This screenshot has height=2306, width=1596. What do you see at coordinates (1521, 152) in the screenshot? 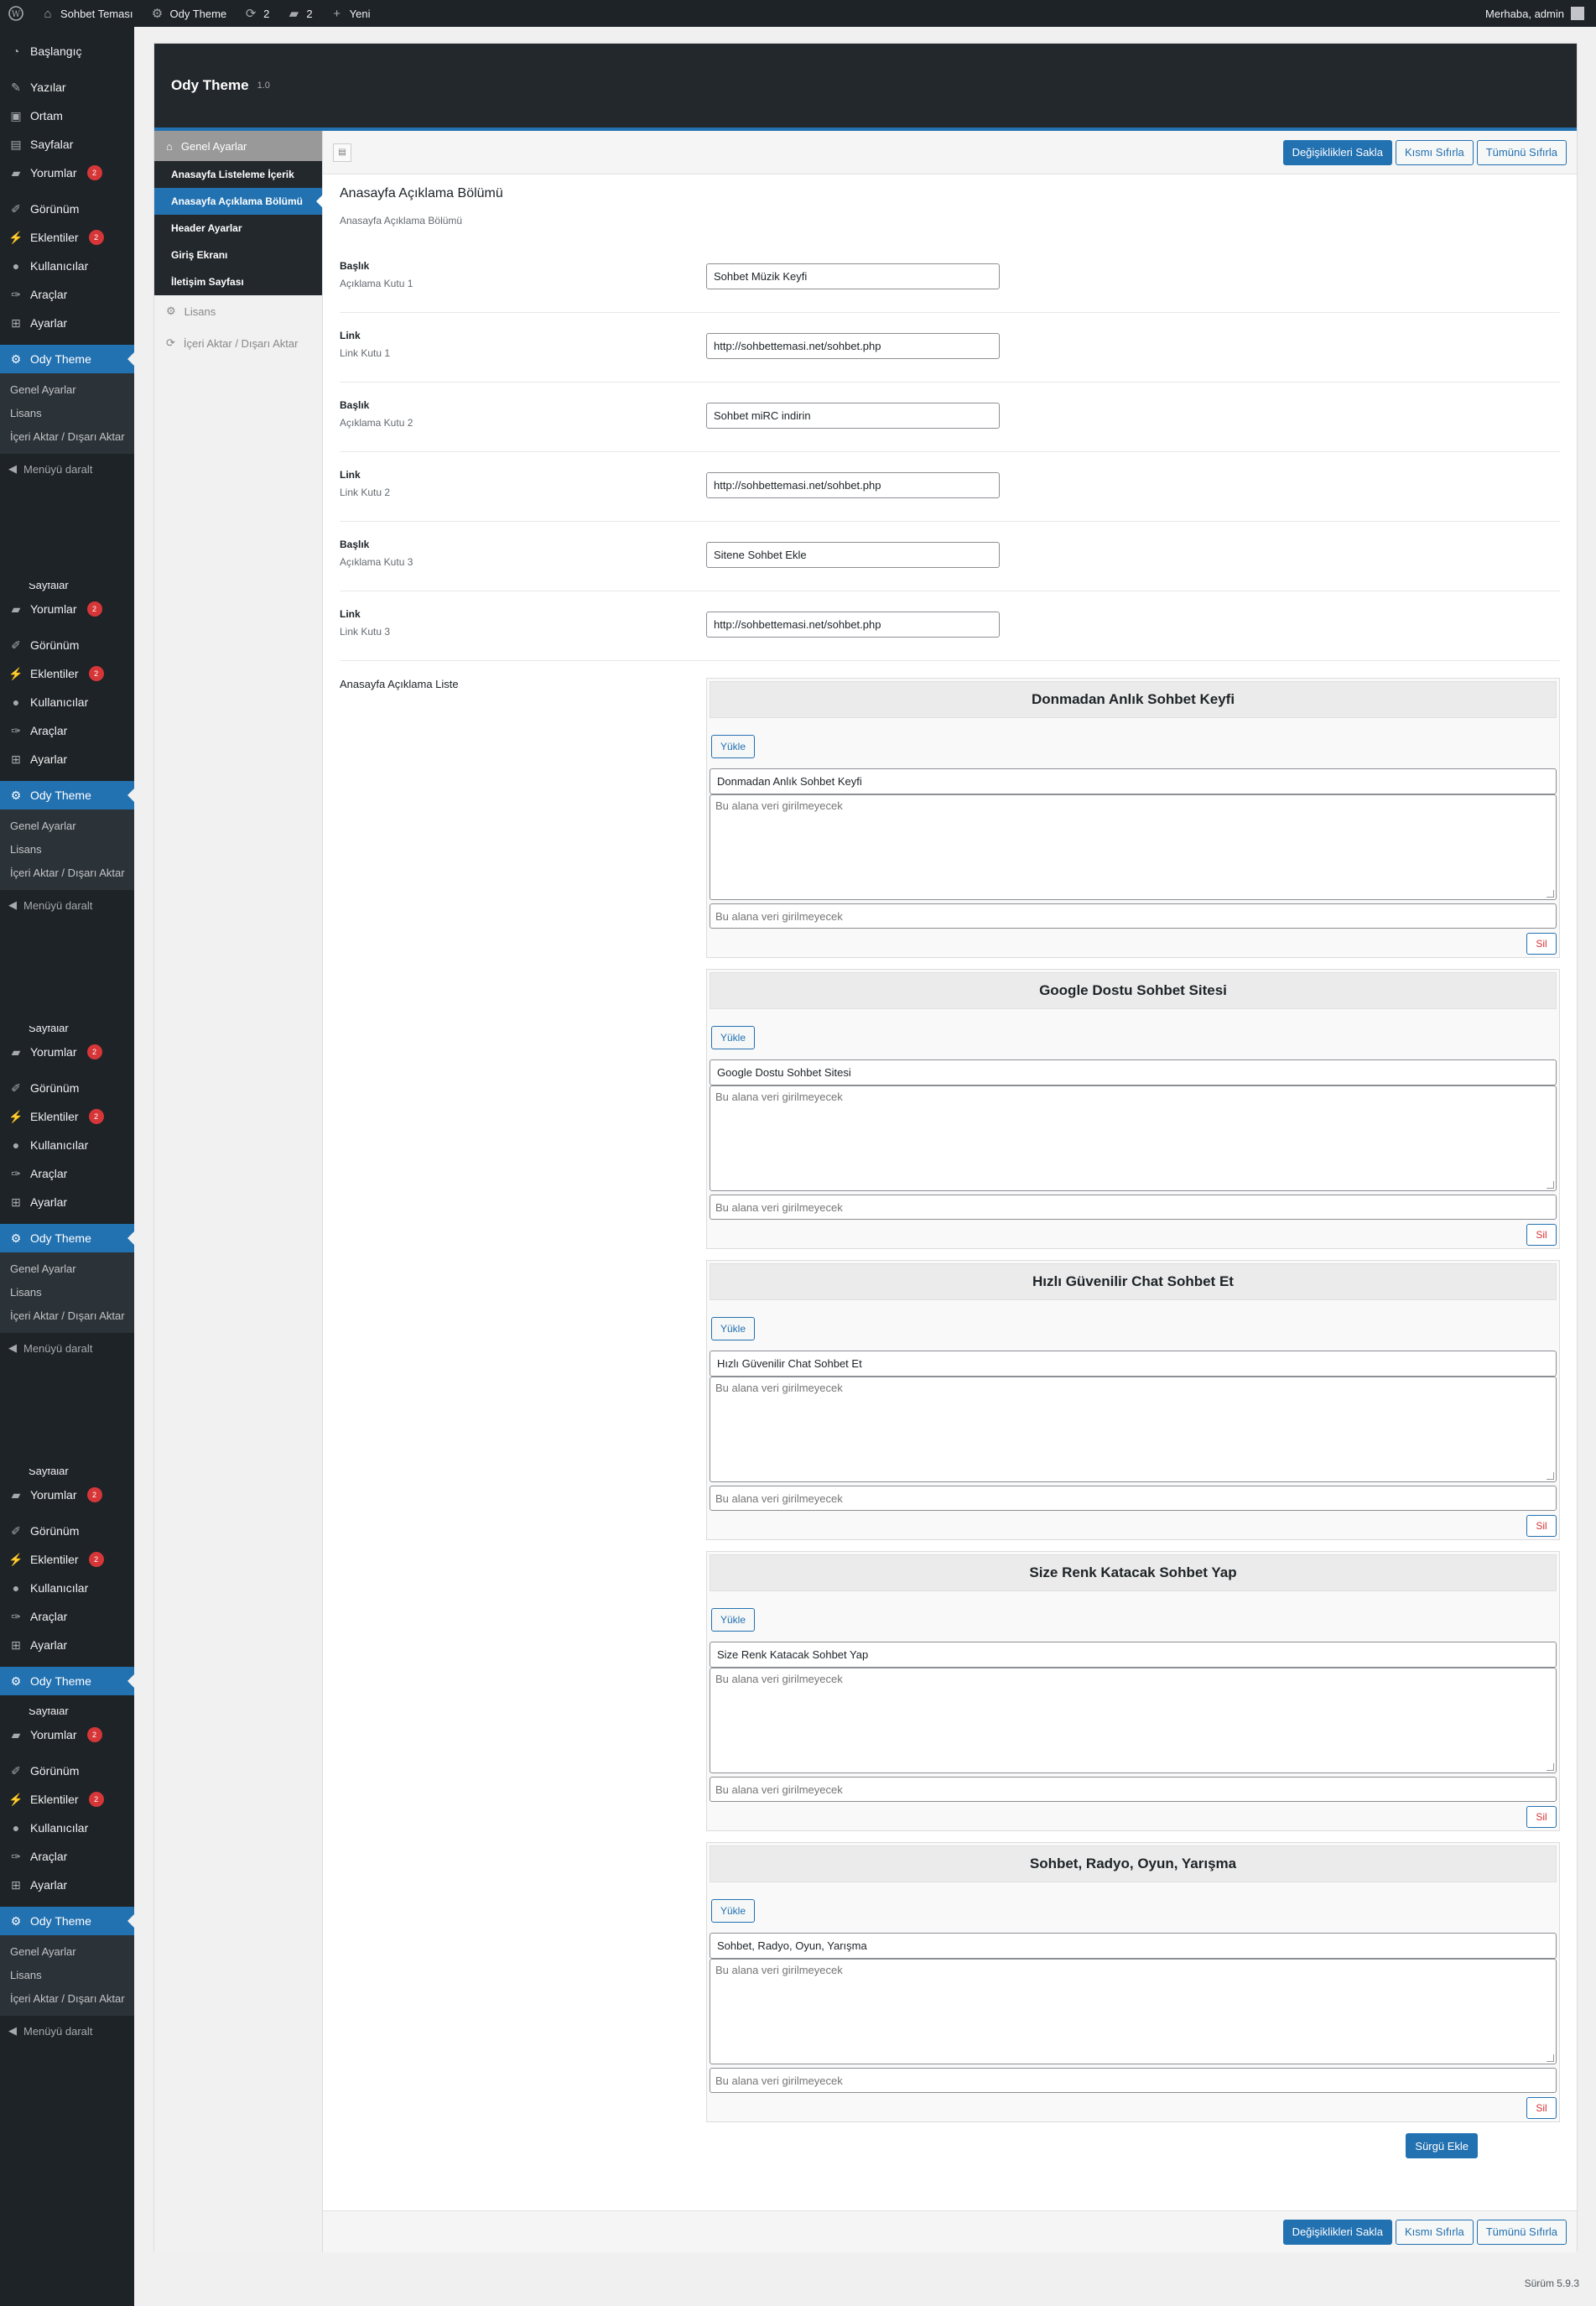
I see `reset-all-button: Tümünü Sıfırla` at bounding box center [1521, 152].